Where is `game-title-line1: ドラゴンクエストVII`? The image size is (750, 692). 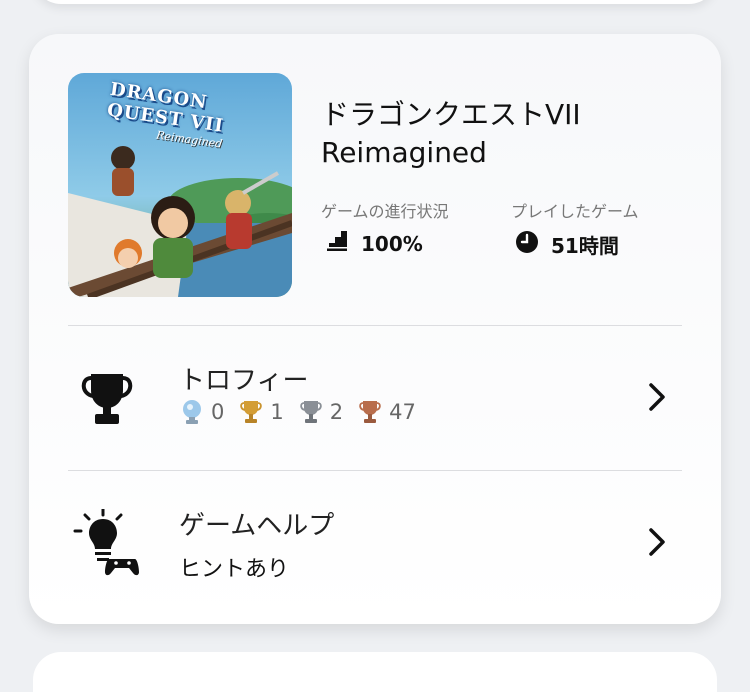 game-title-line1: ドラゴンクエストVII is located at coordinates (451, 114).